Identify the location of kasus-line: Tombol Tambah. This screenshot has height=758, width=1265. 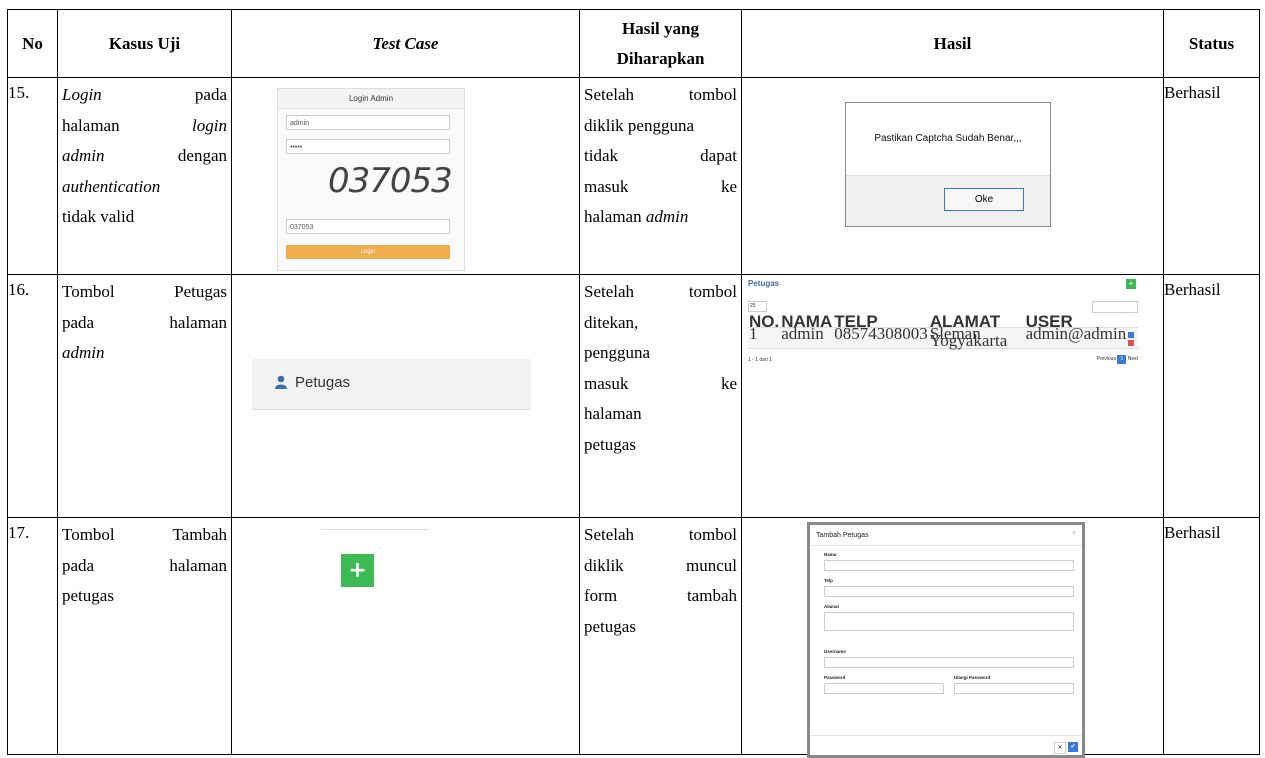
(144, 534).